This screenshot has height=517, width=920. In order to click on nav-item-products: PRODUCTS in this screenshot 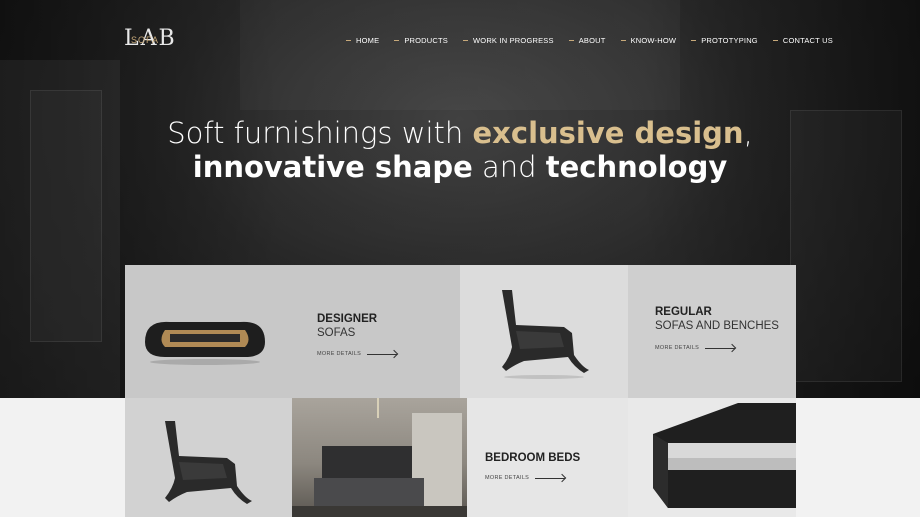, I will do `click(421, 40)`.